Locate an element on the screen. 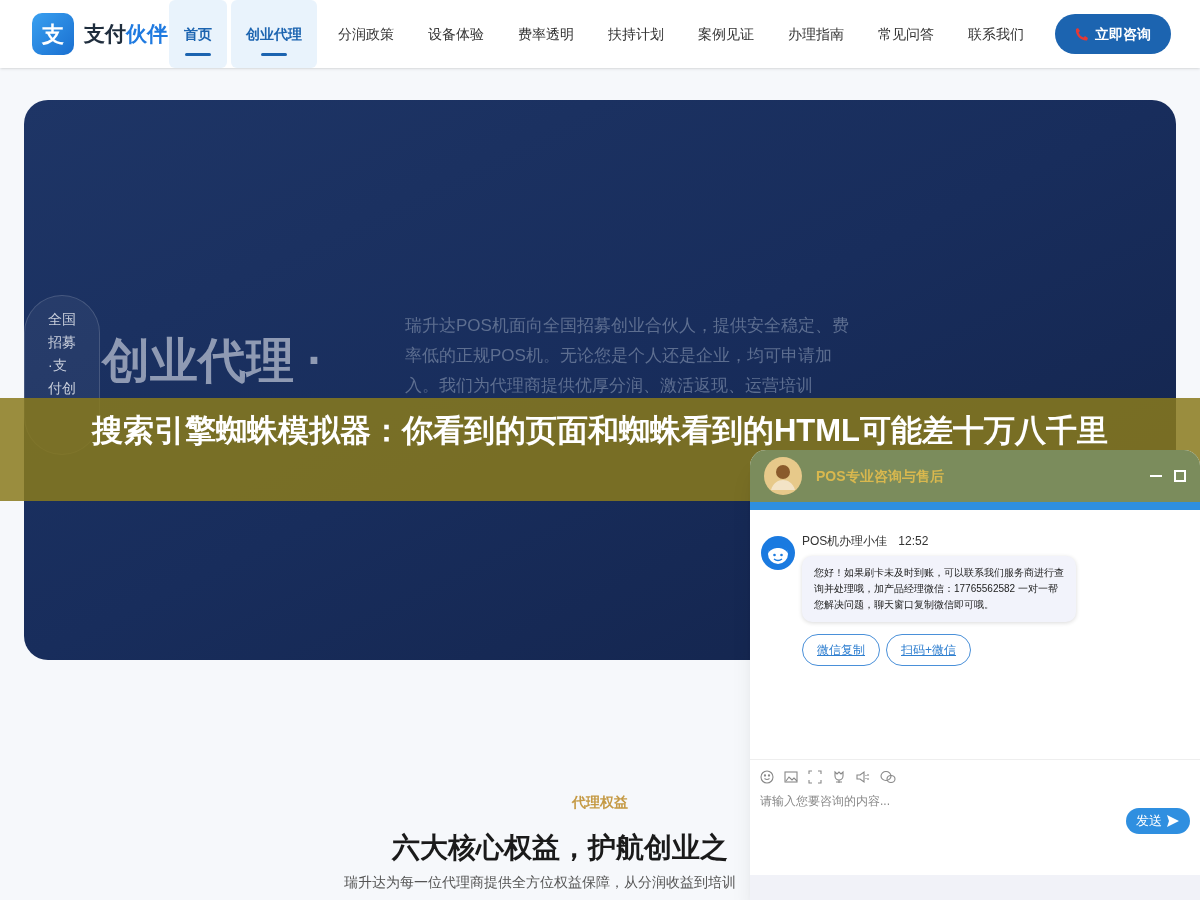  flower-icon is located at coordinates (839, 777).